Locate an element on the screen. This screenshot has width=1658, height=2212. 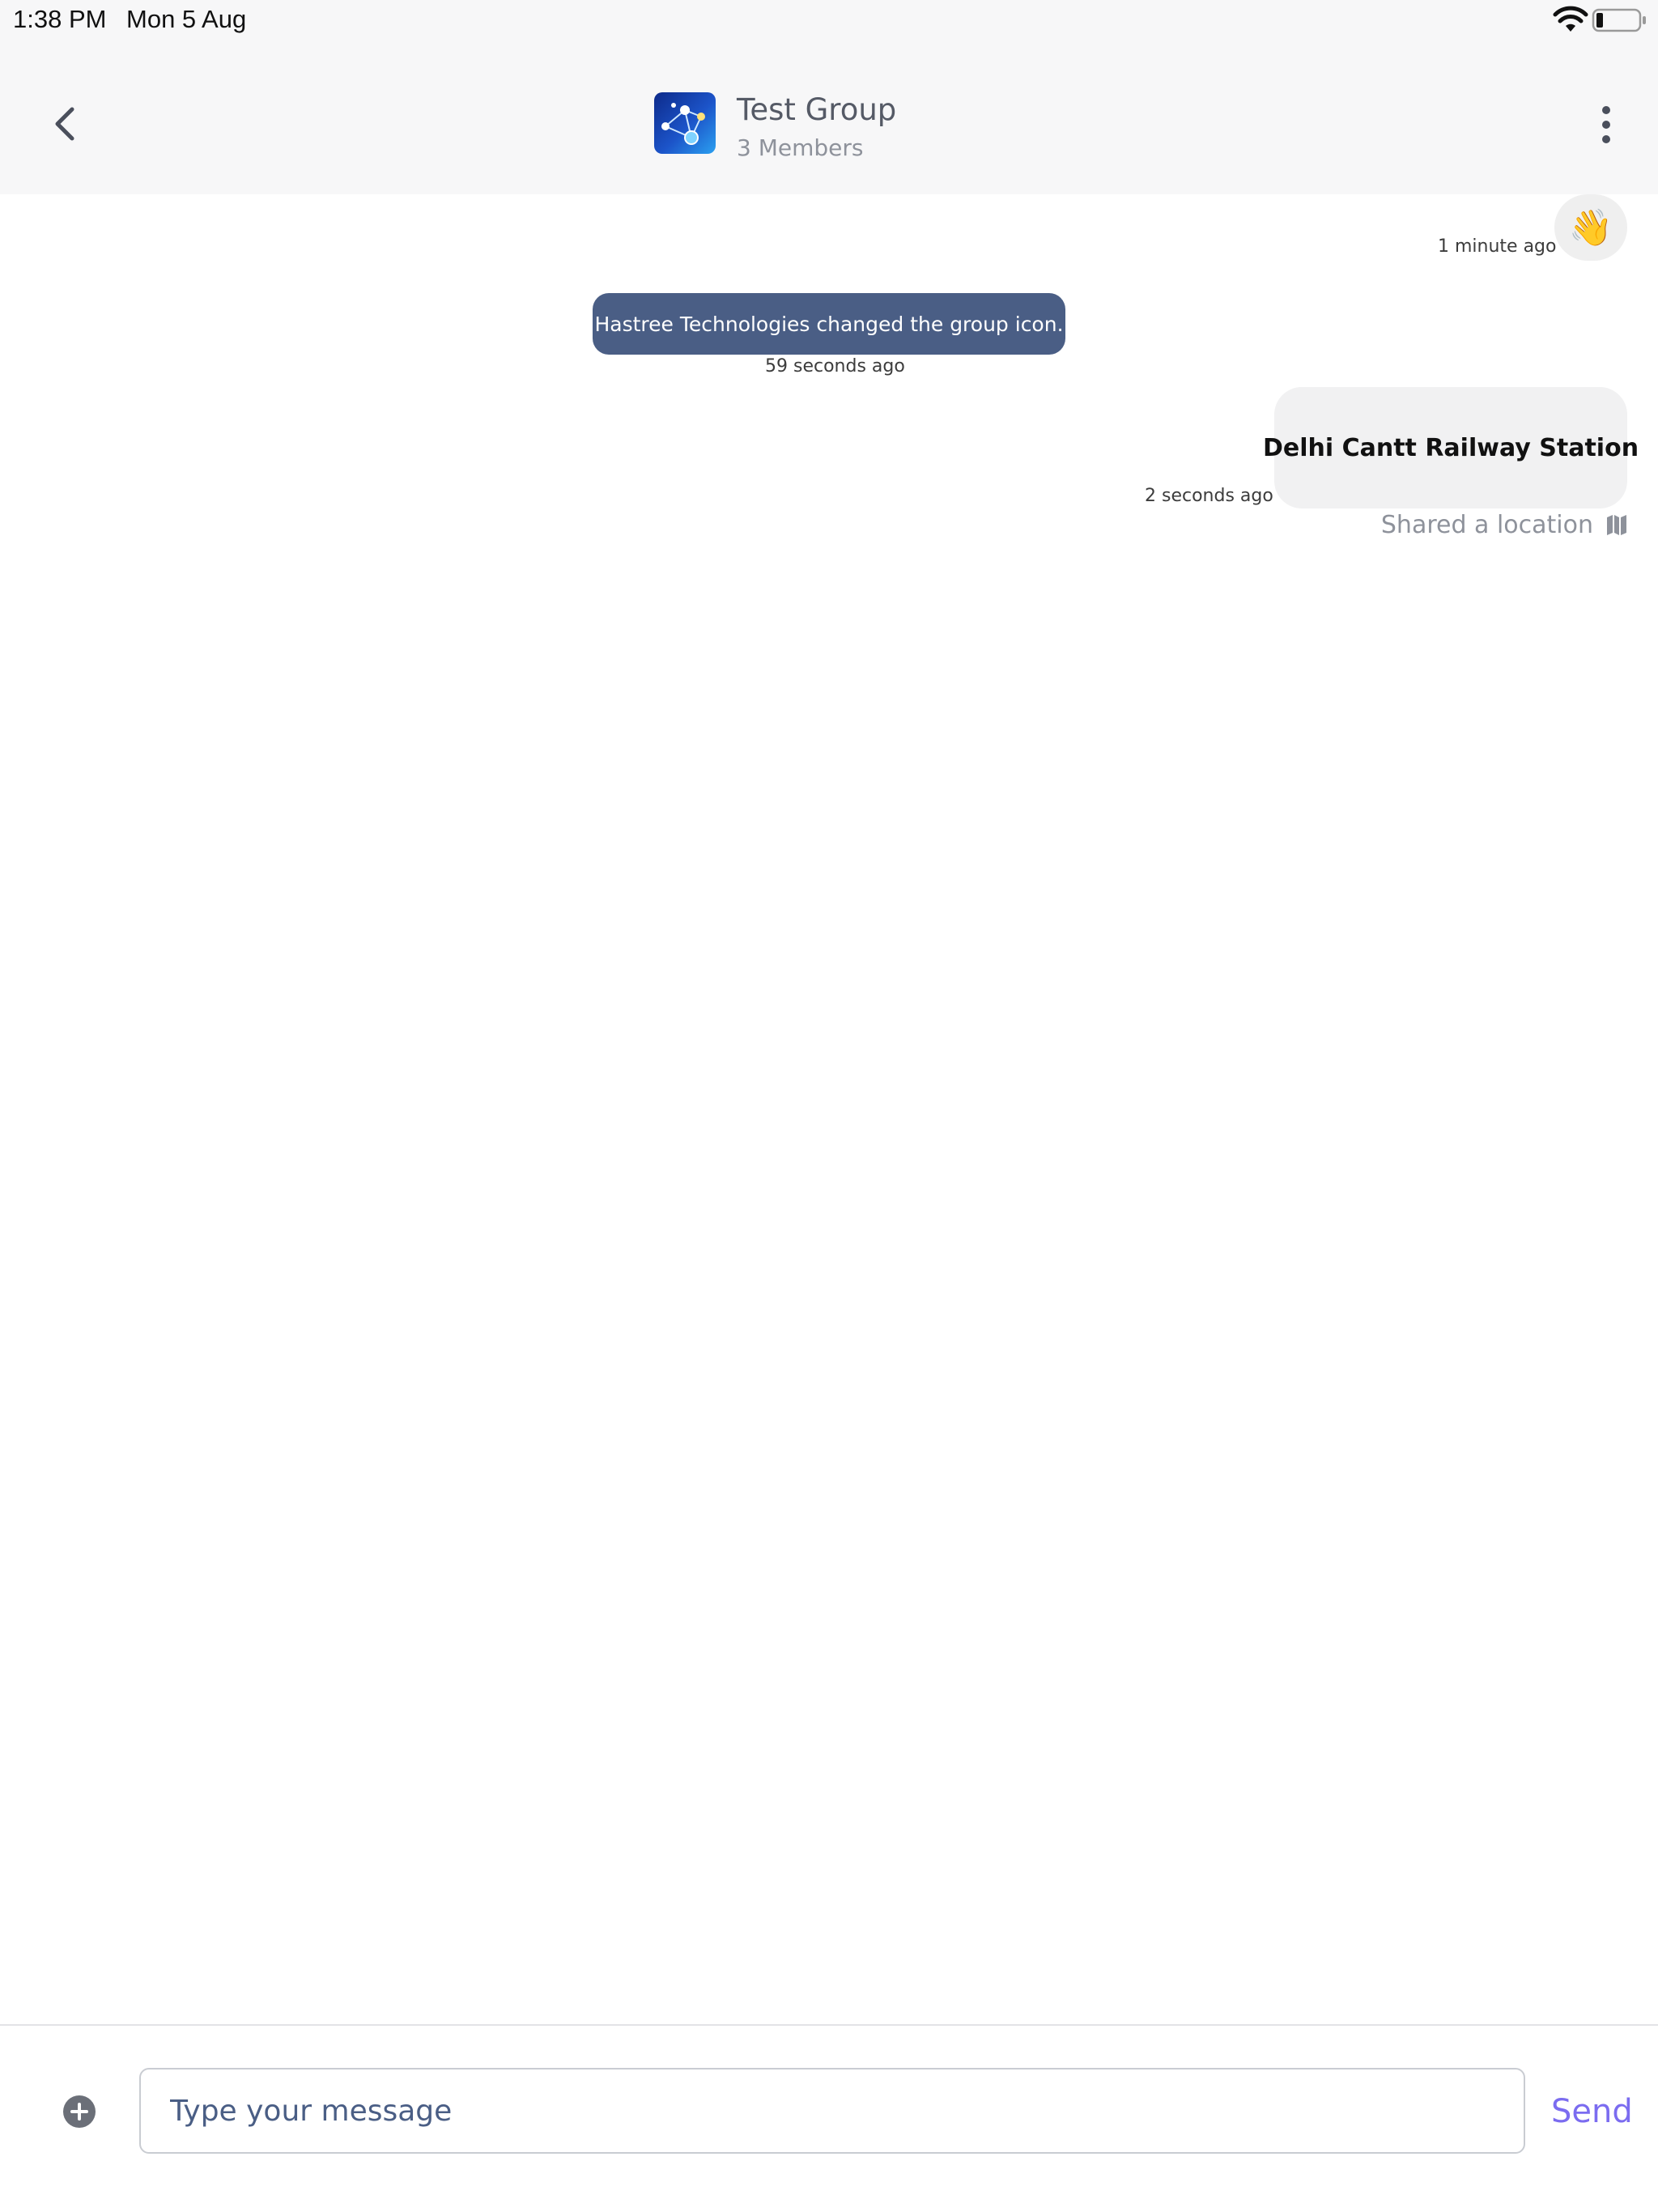
message-composer: Send is located at coordinates (829, 2118).